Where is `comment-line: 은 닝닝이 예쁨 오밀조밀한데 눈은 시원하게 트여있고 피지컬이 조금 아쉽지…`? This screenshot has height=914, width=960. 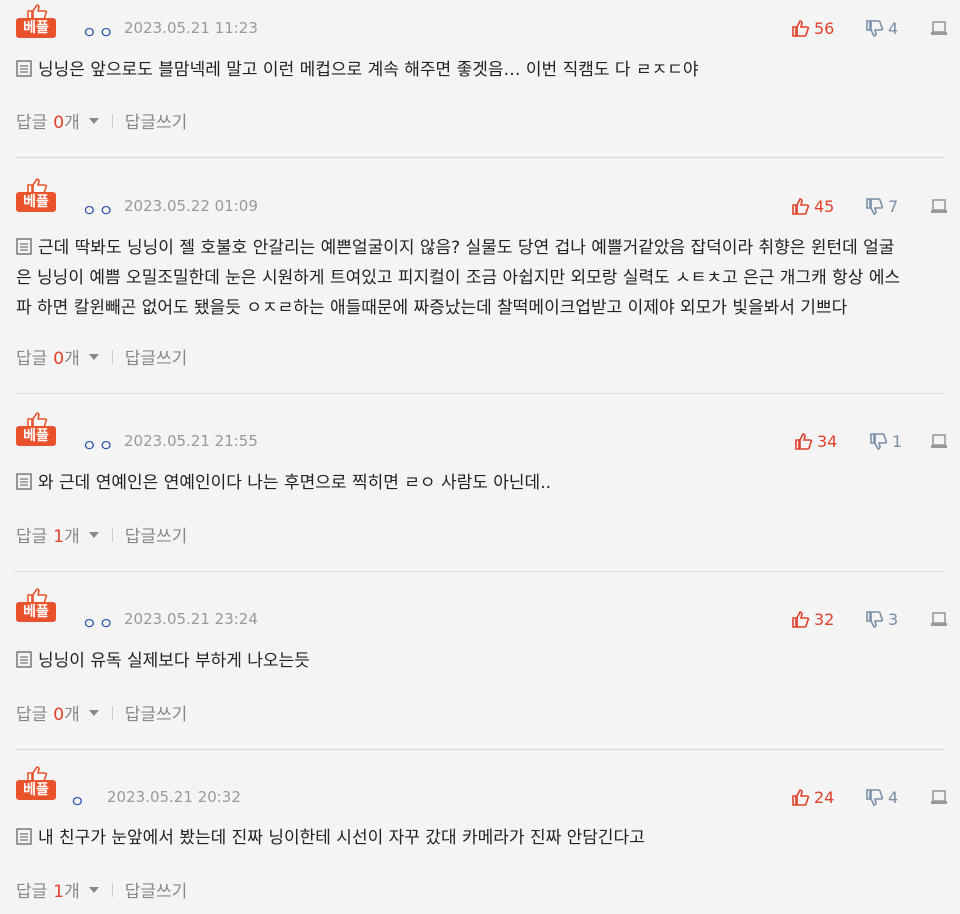 comment-line: 은 닝닝이 예쁨 오밀조밀한데 눈은 시원하게 트여있고 피지컬이 조금 아쉽지… is located at coordinates (458, 278).